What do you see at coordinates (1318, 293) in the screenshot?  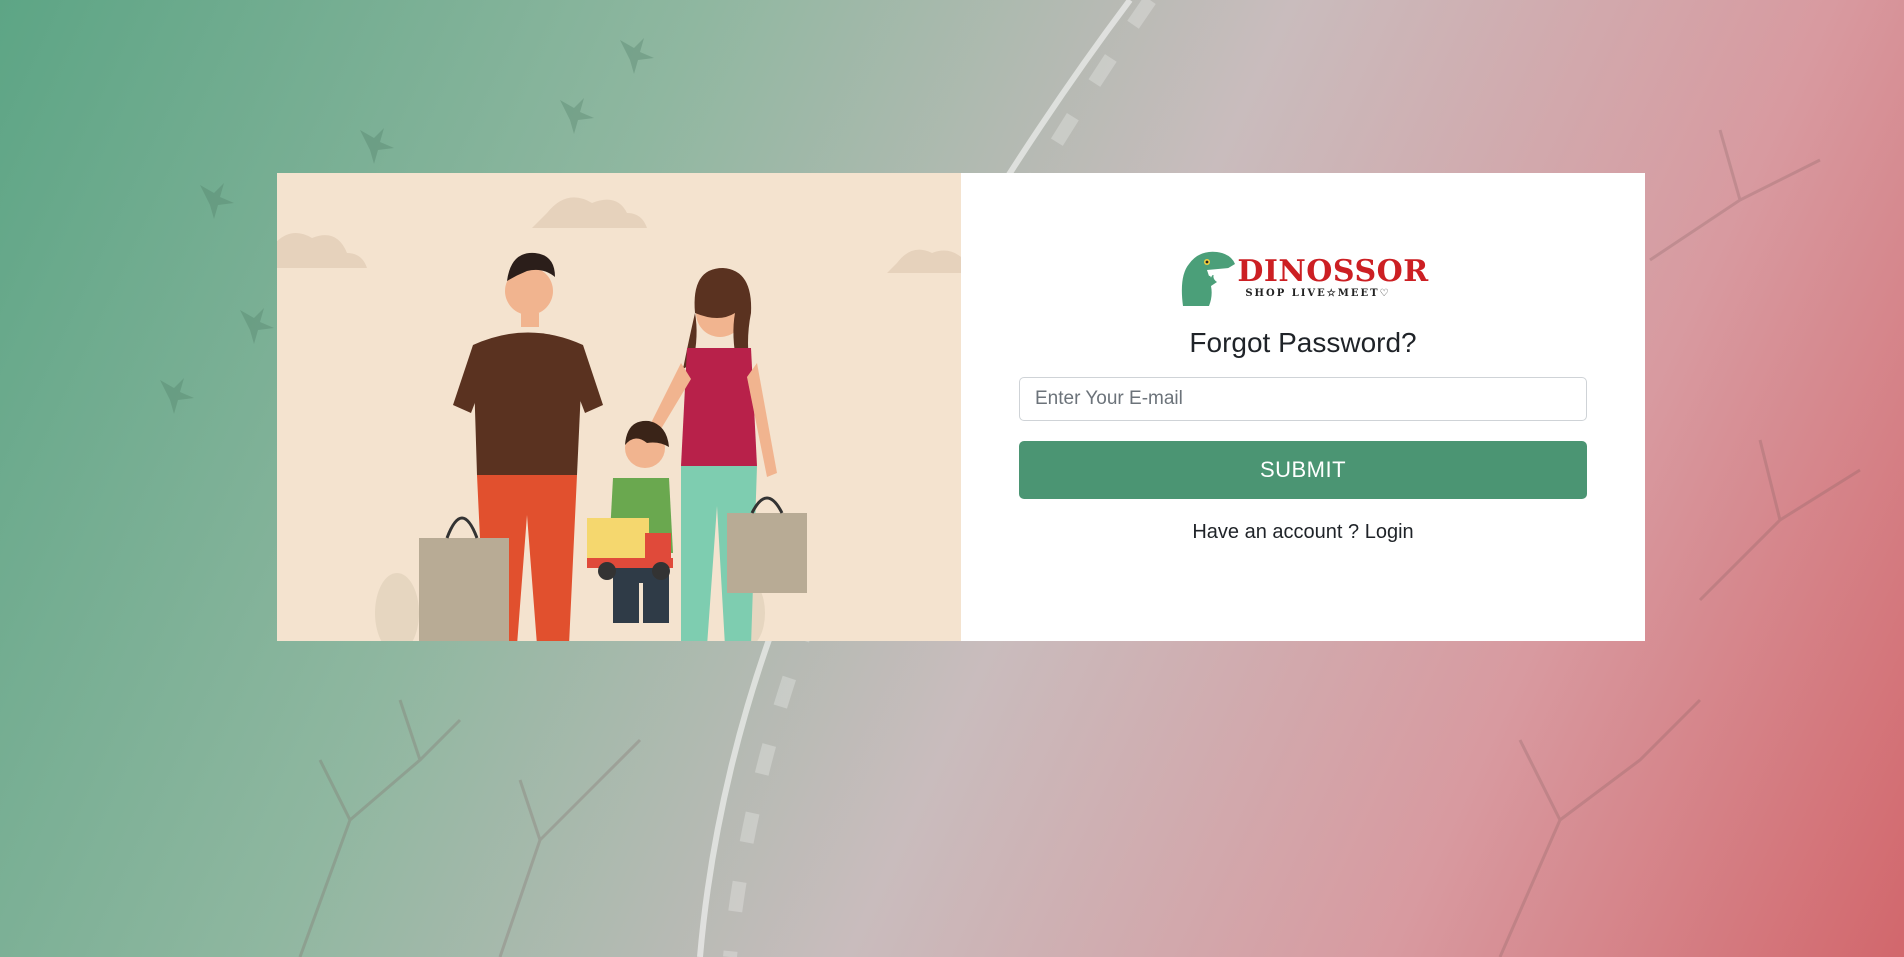 I see `brand-tagline: SHOP LIVE☆MEET♡` at bounding box center [1318, 293].